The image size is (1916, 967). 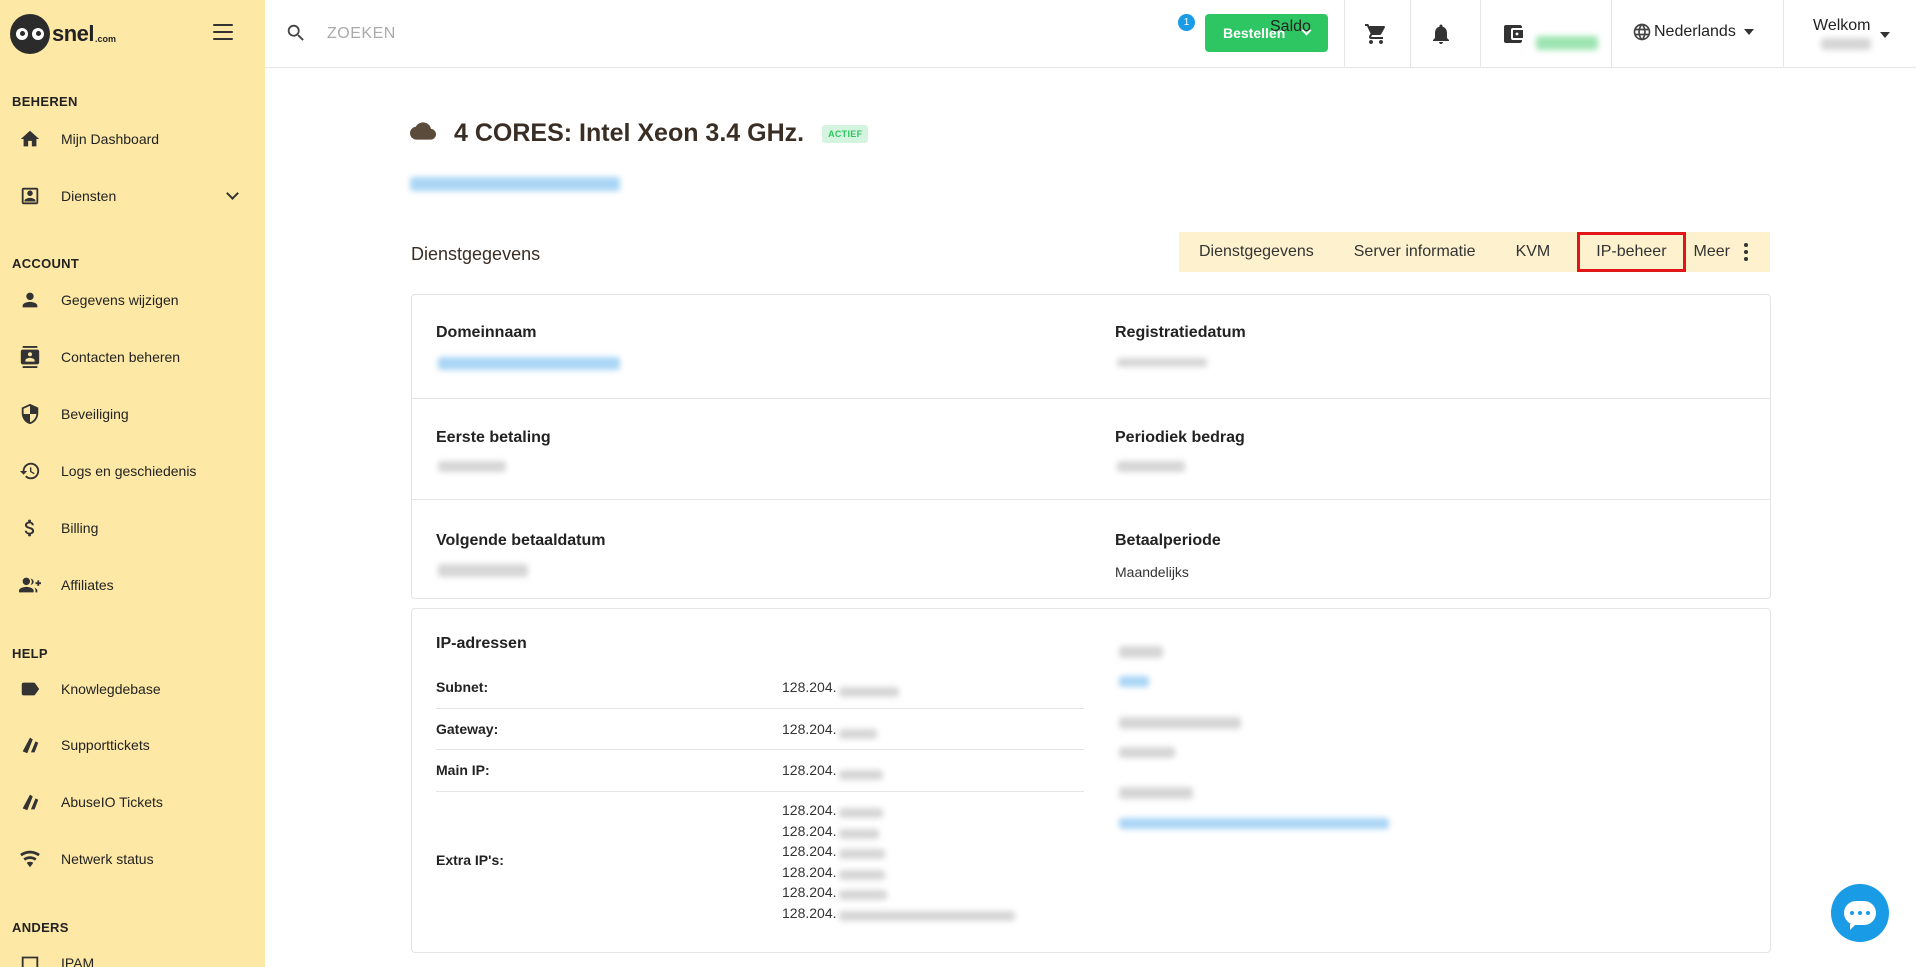 I want to click on sidebar-item-knowledgebase: Knowlegdebase, so click(x=132, y=689).